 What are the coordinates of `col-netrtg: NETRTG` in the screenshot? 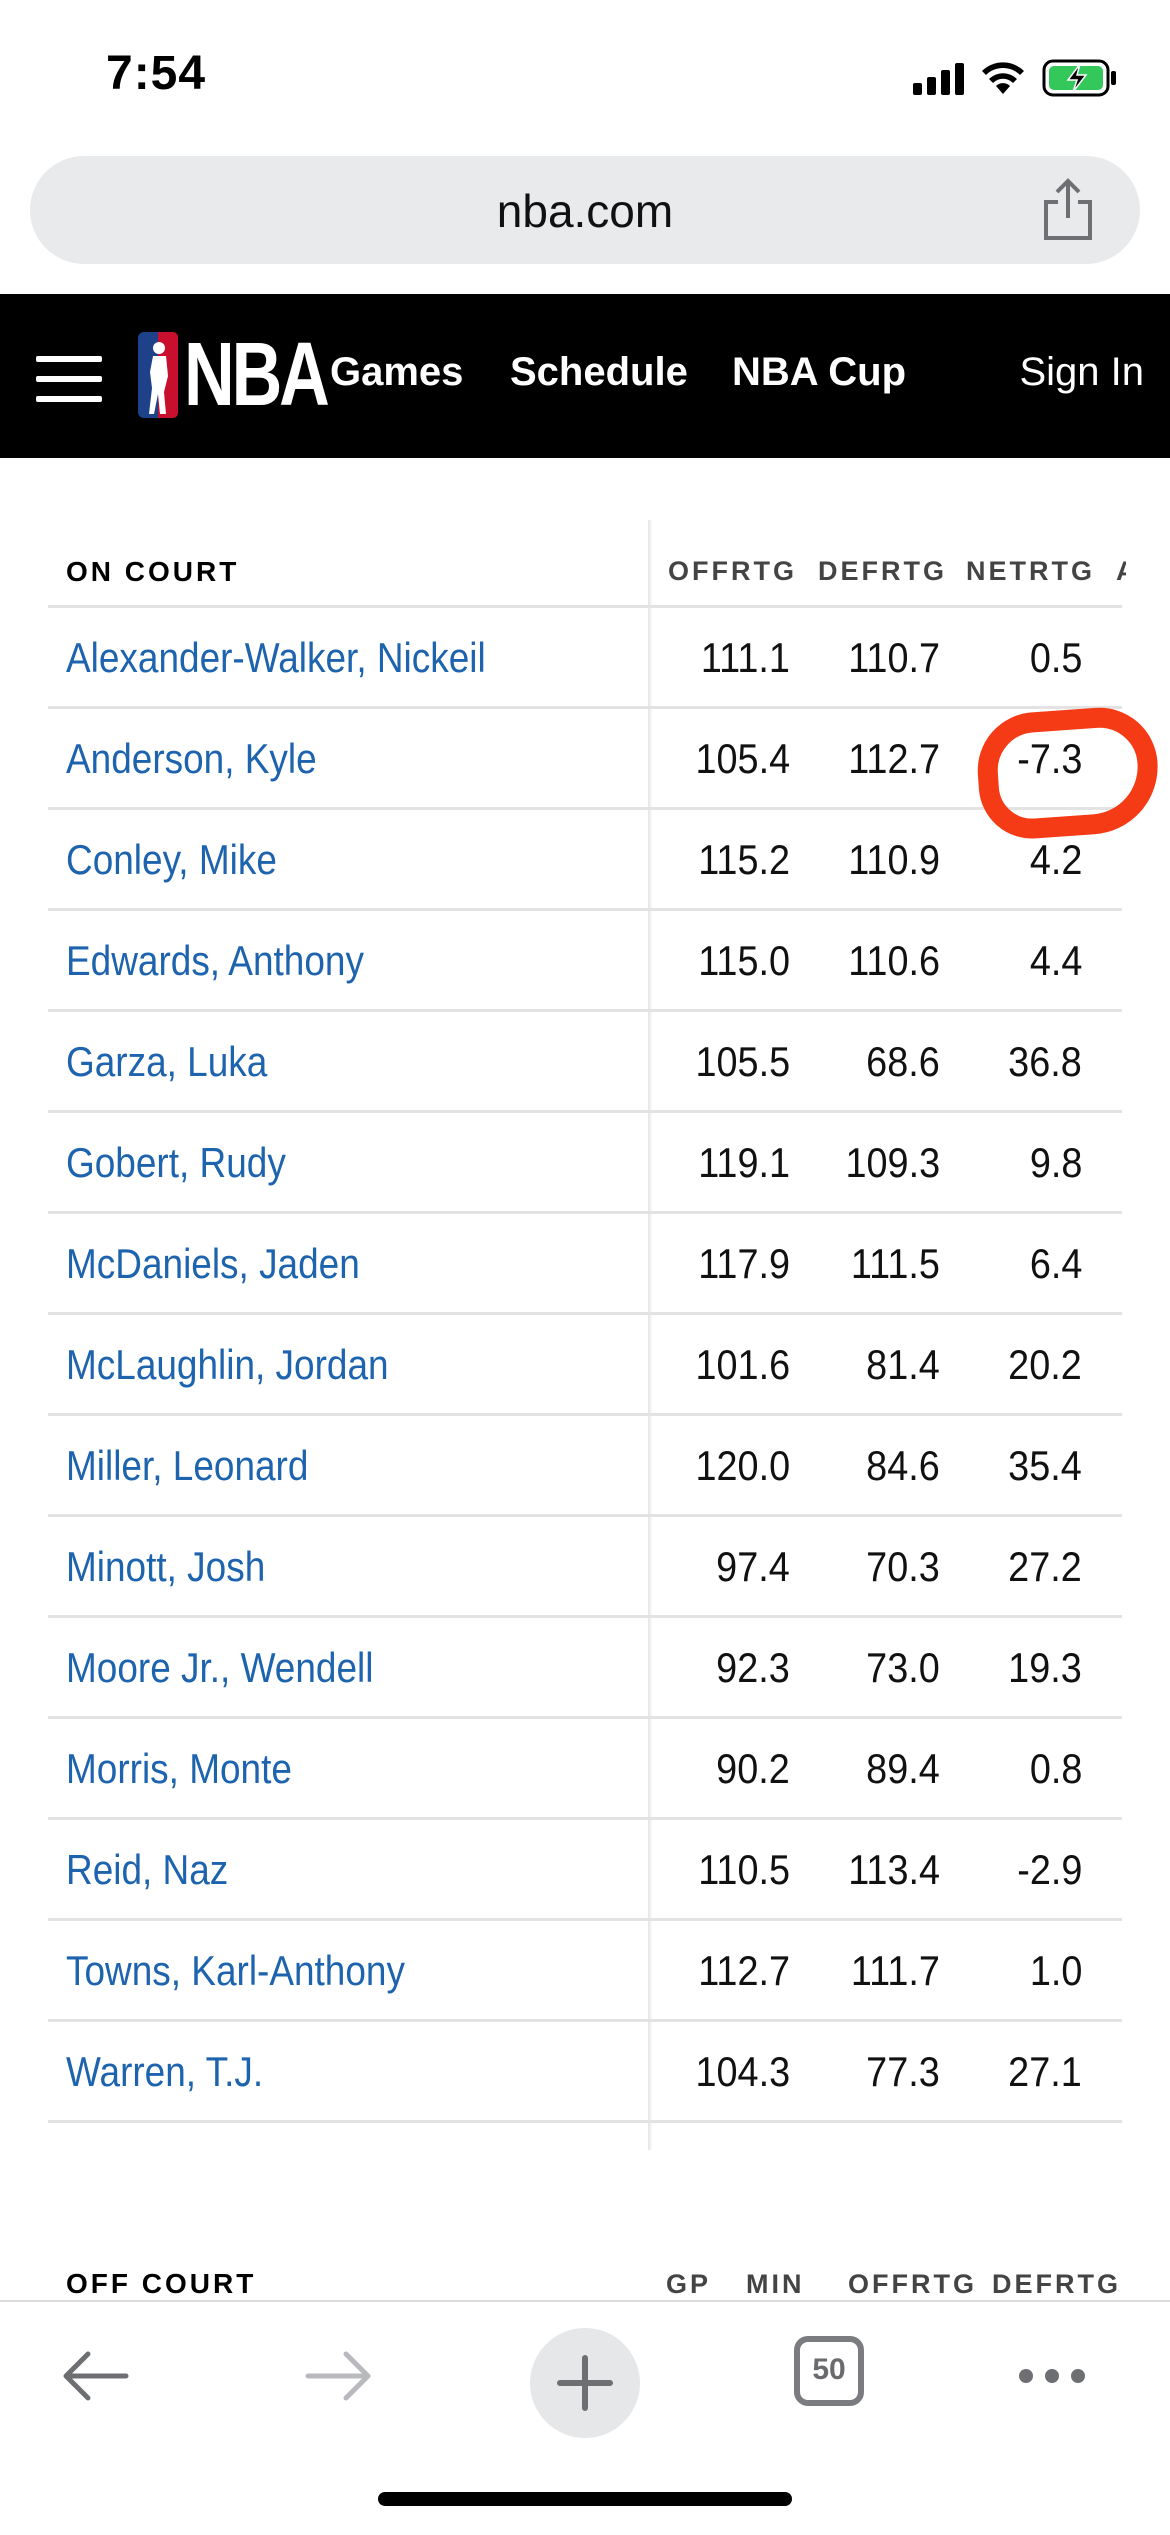 It's located at (1030, 571).